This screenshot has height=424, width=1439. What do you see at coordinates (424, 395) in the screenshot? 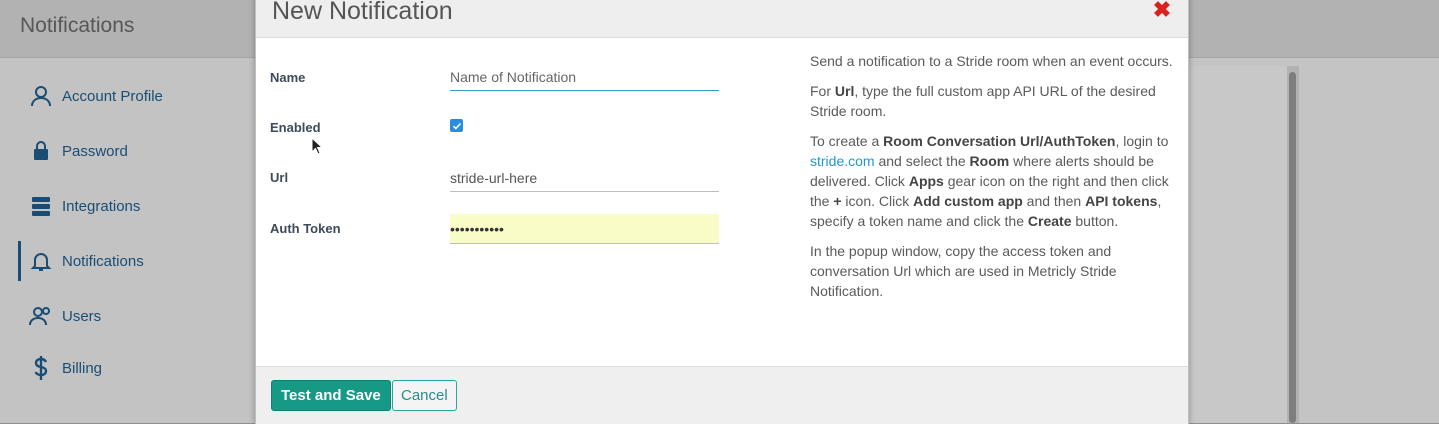
I see `cancel-button: Cancel` at bounding box center [424, 395].